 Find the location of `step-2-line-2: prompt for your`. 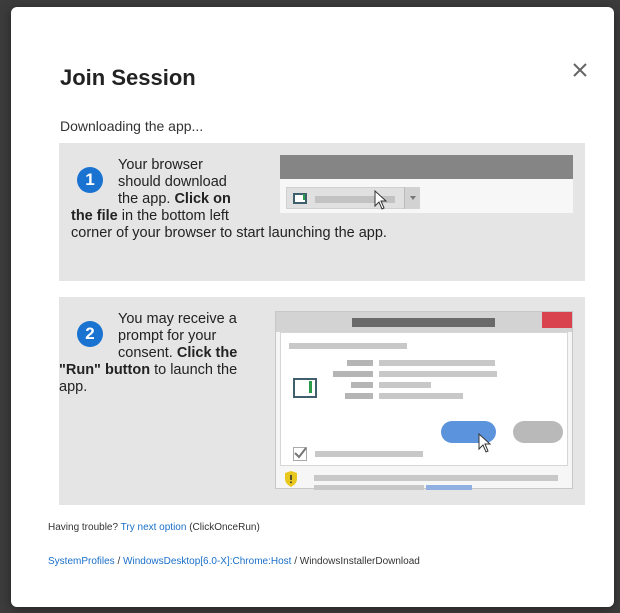

step-2-line-2: prompt for your is located at coordinates (167, 336).